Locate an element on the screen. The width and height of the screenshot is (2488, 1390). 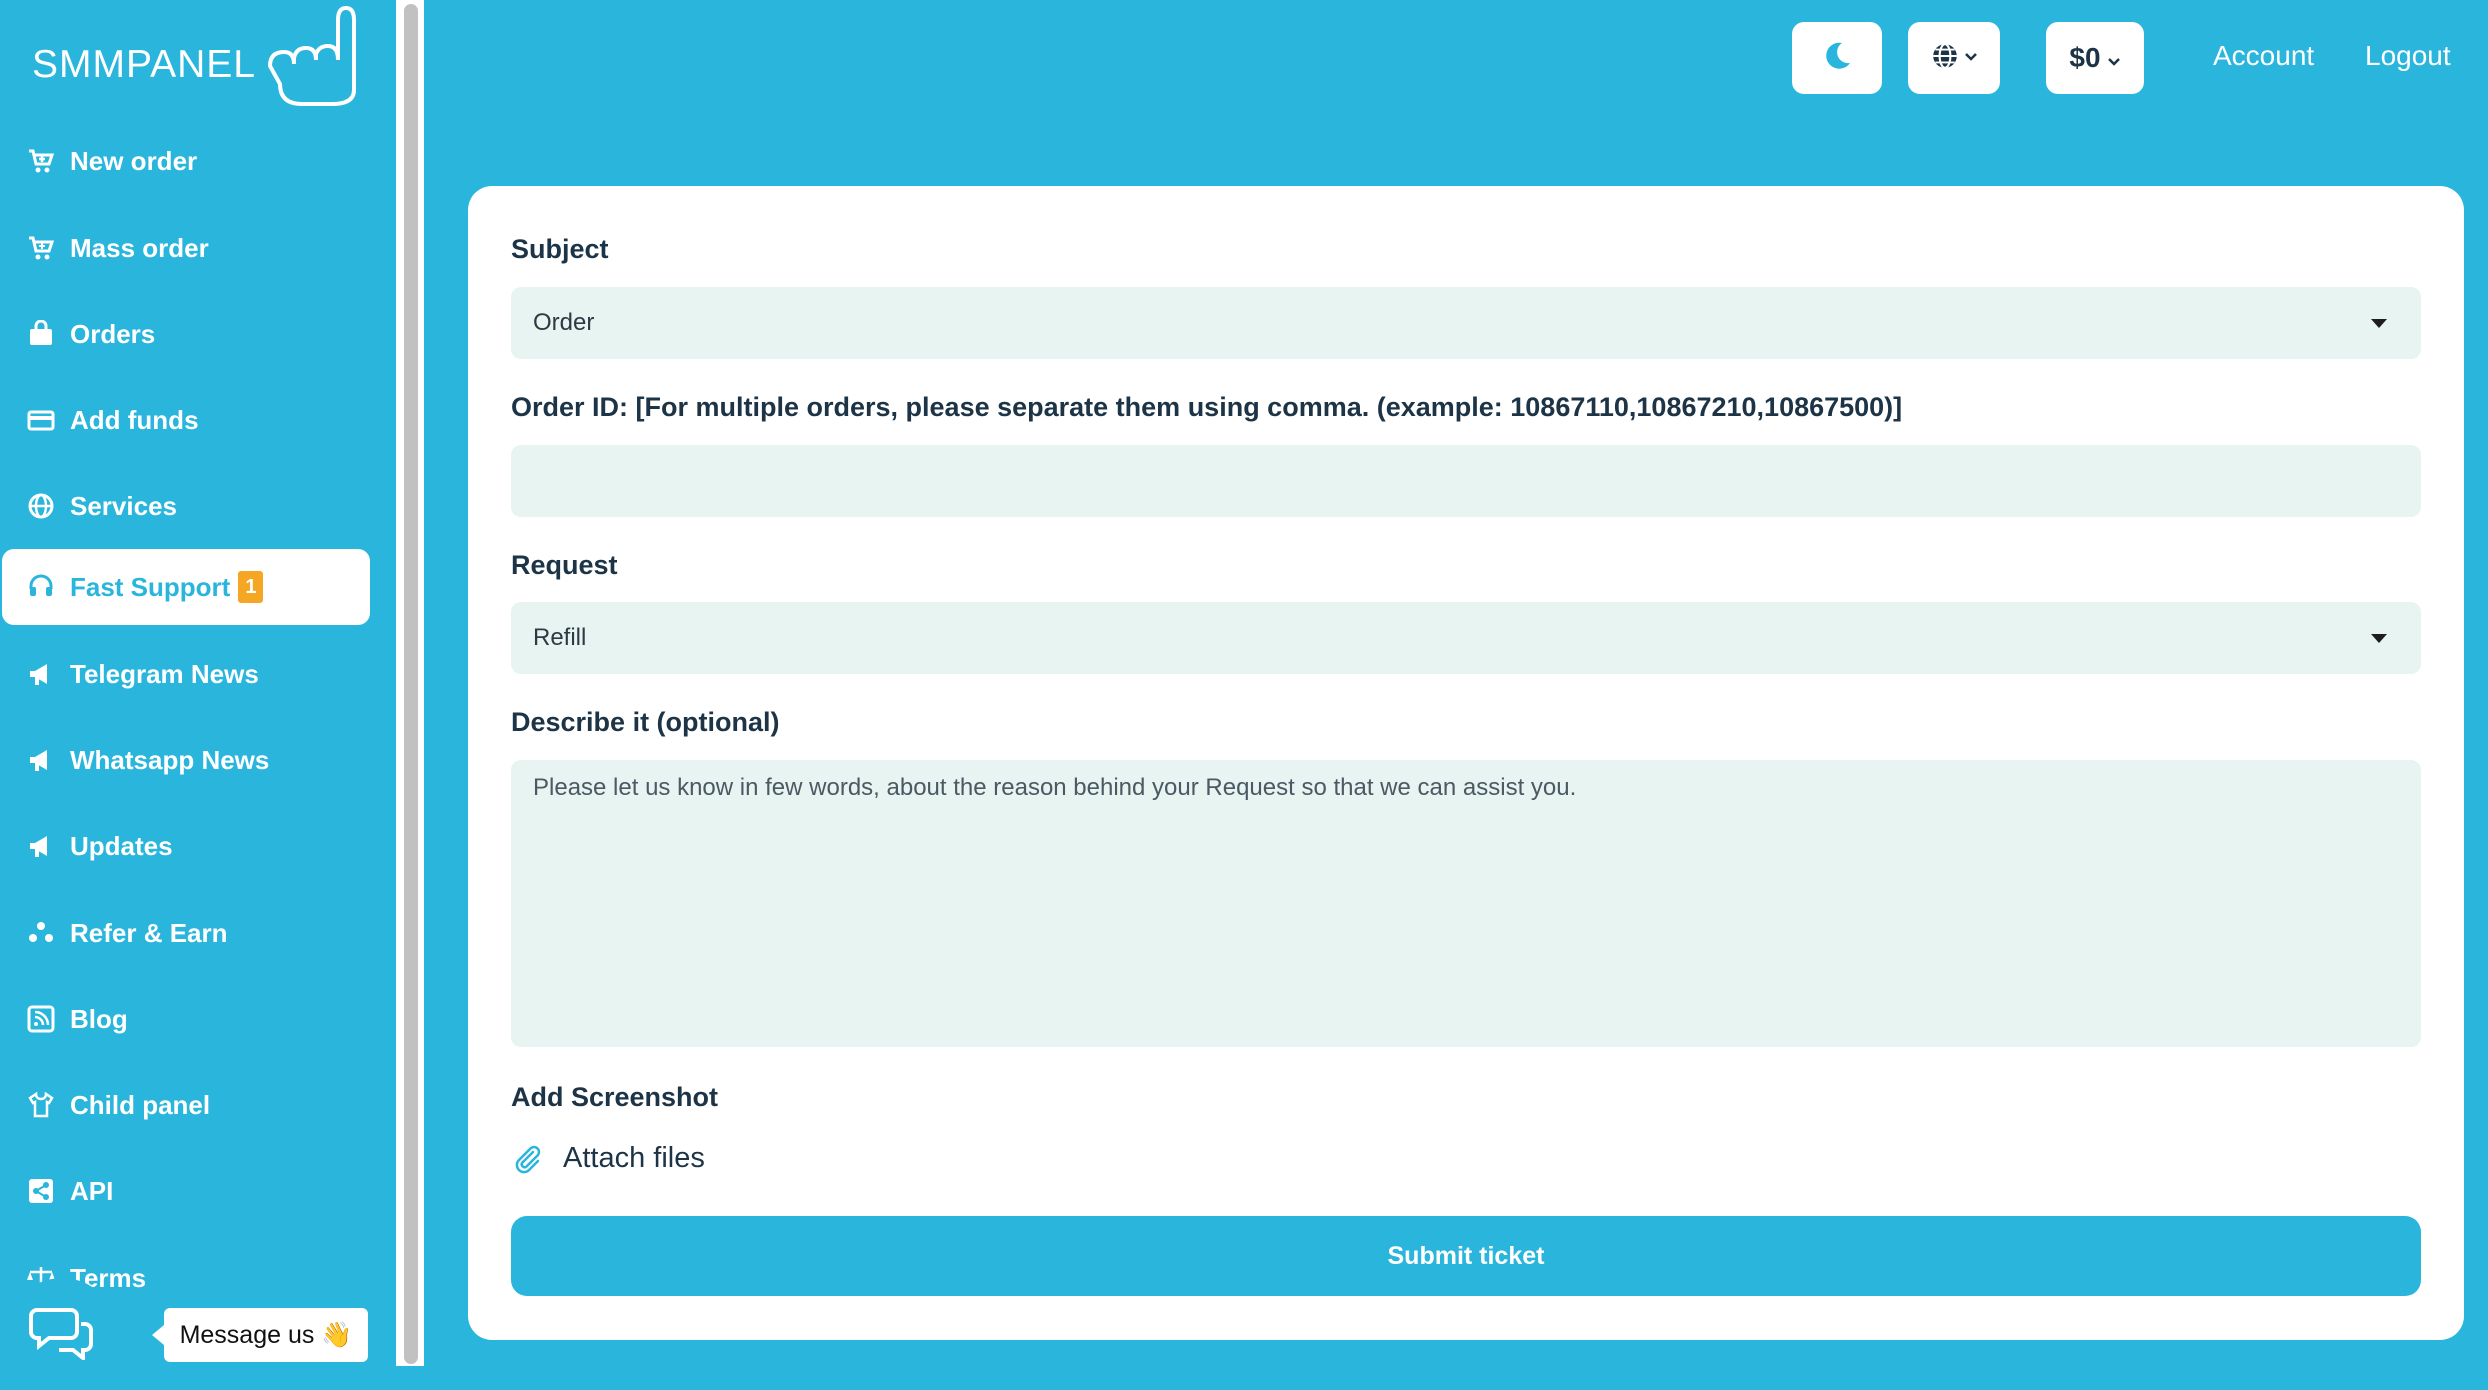
sidebar-item-new-order: New order is located at coordinates (186, 161).